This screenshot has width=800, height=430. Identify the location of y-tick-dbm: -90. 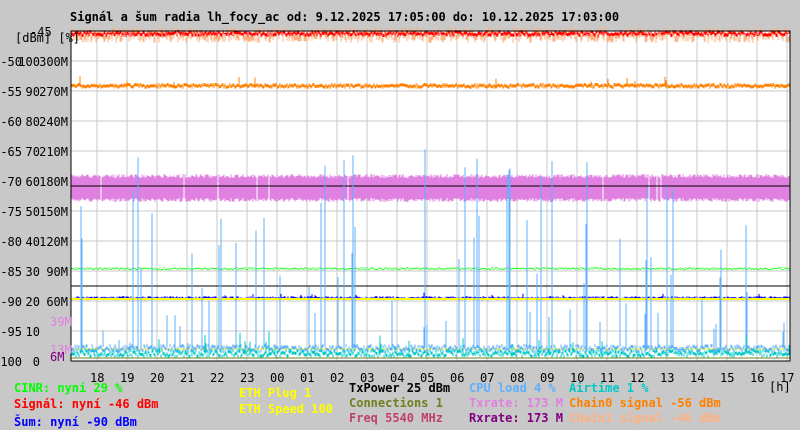
(11, 302).